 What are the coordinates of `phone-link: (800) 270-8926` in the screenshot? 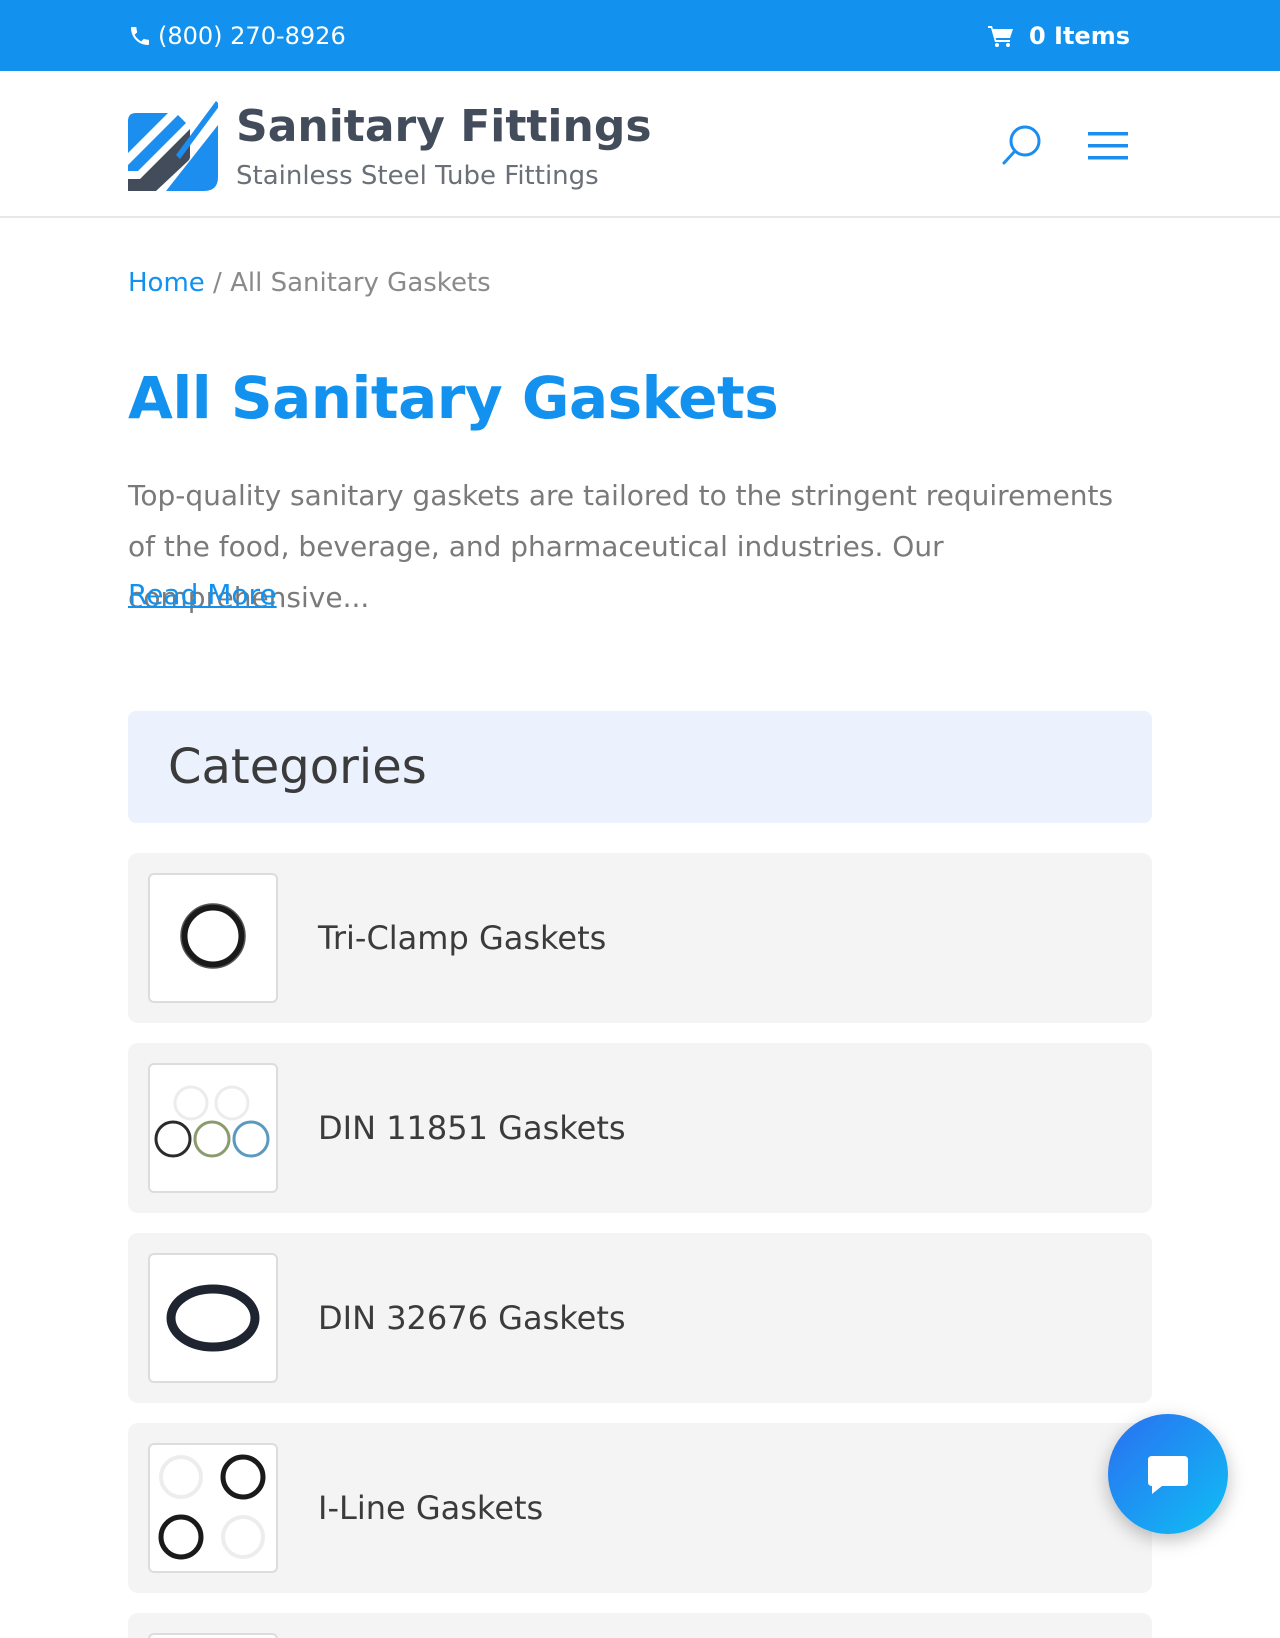 It's located at (237, 35).